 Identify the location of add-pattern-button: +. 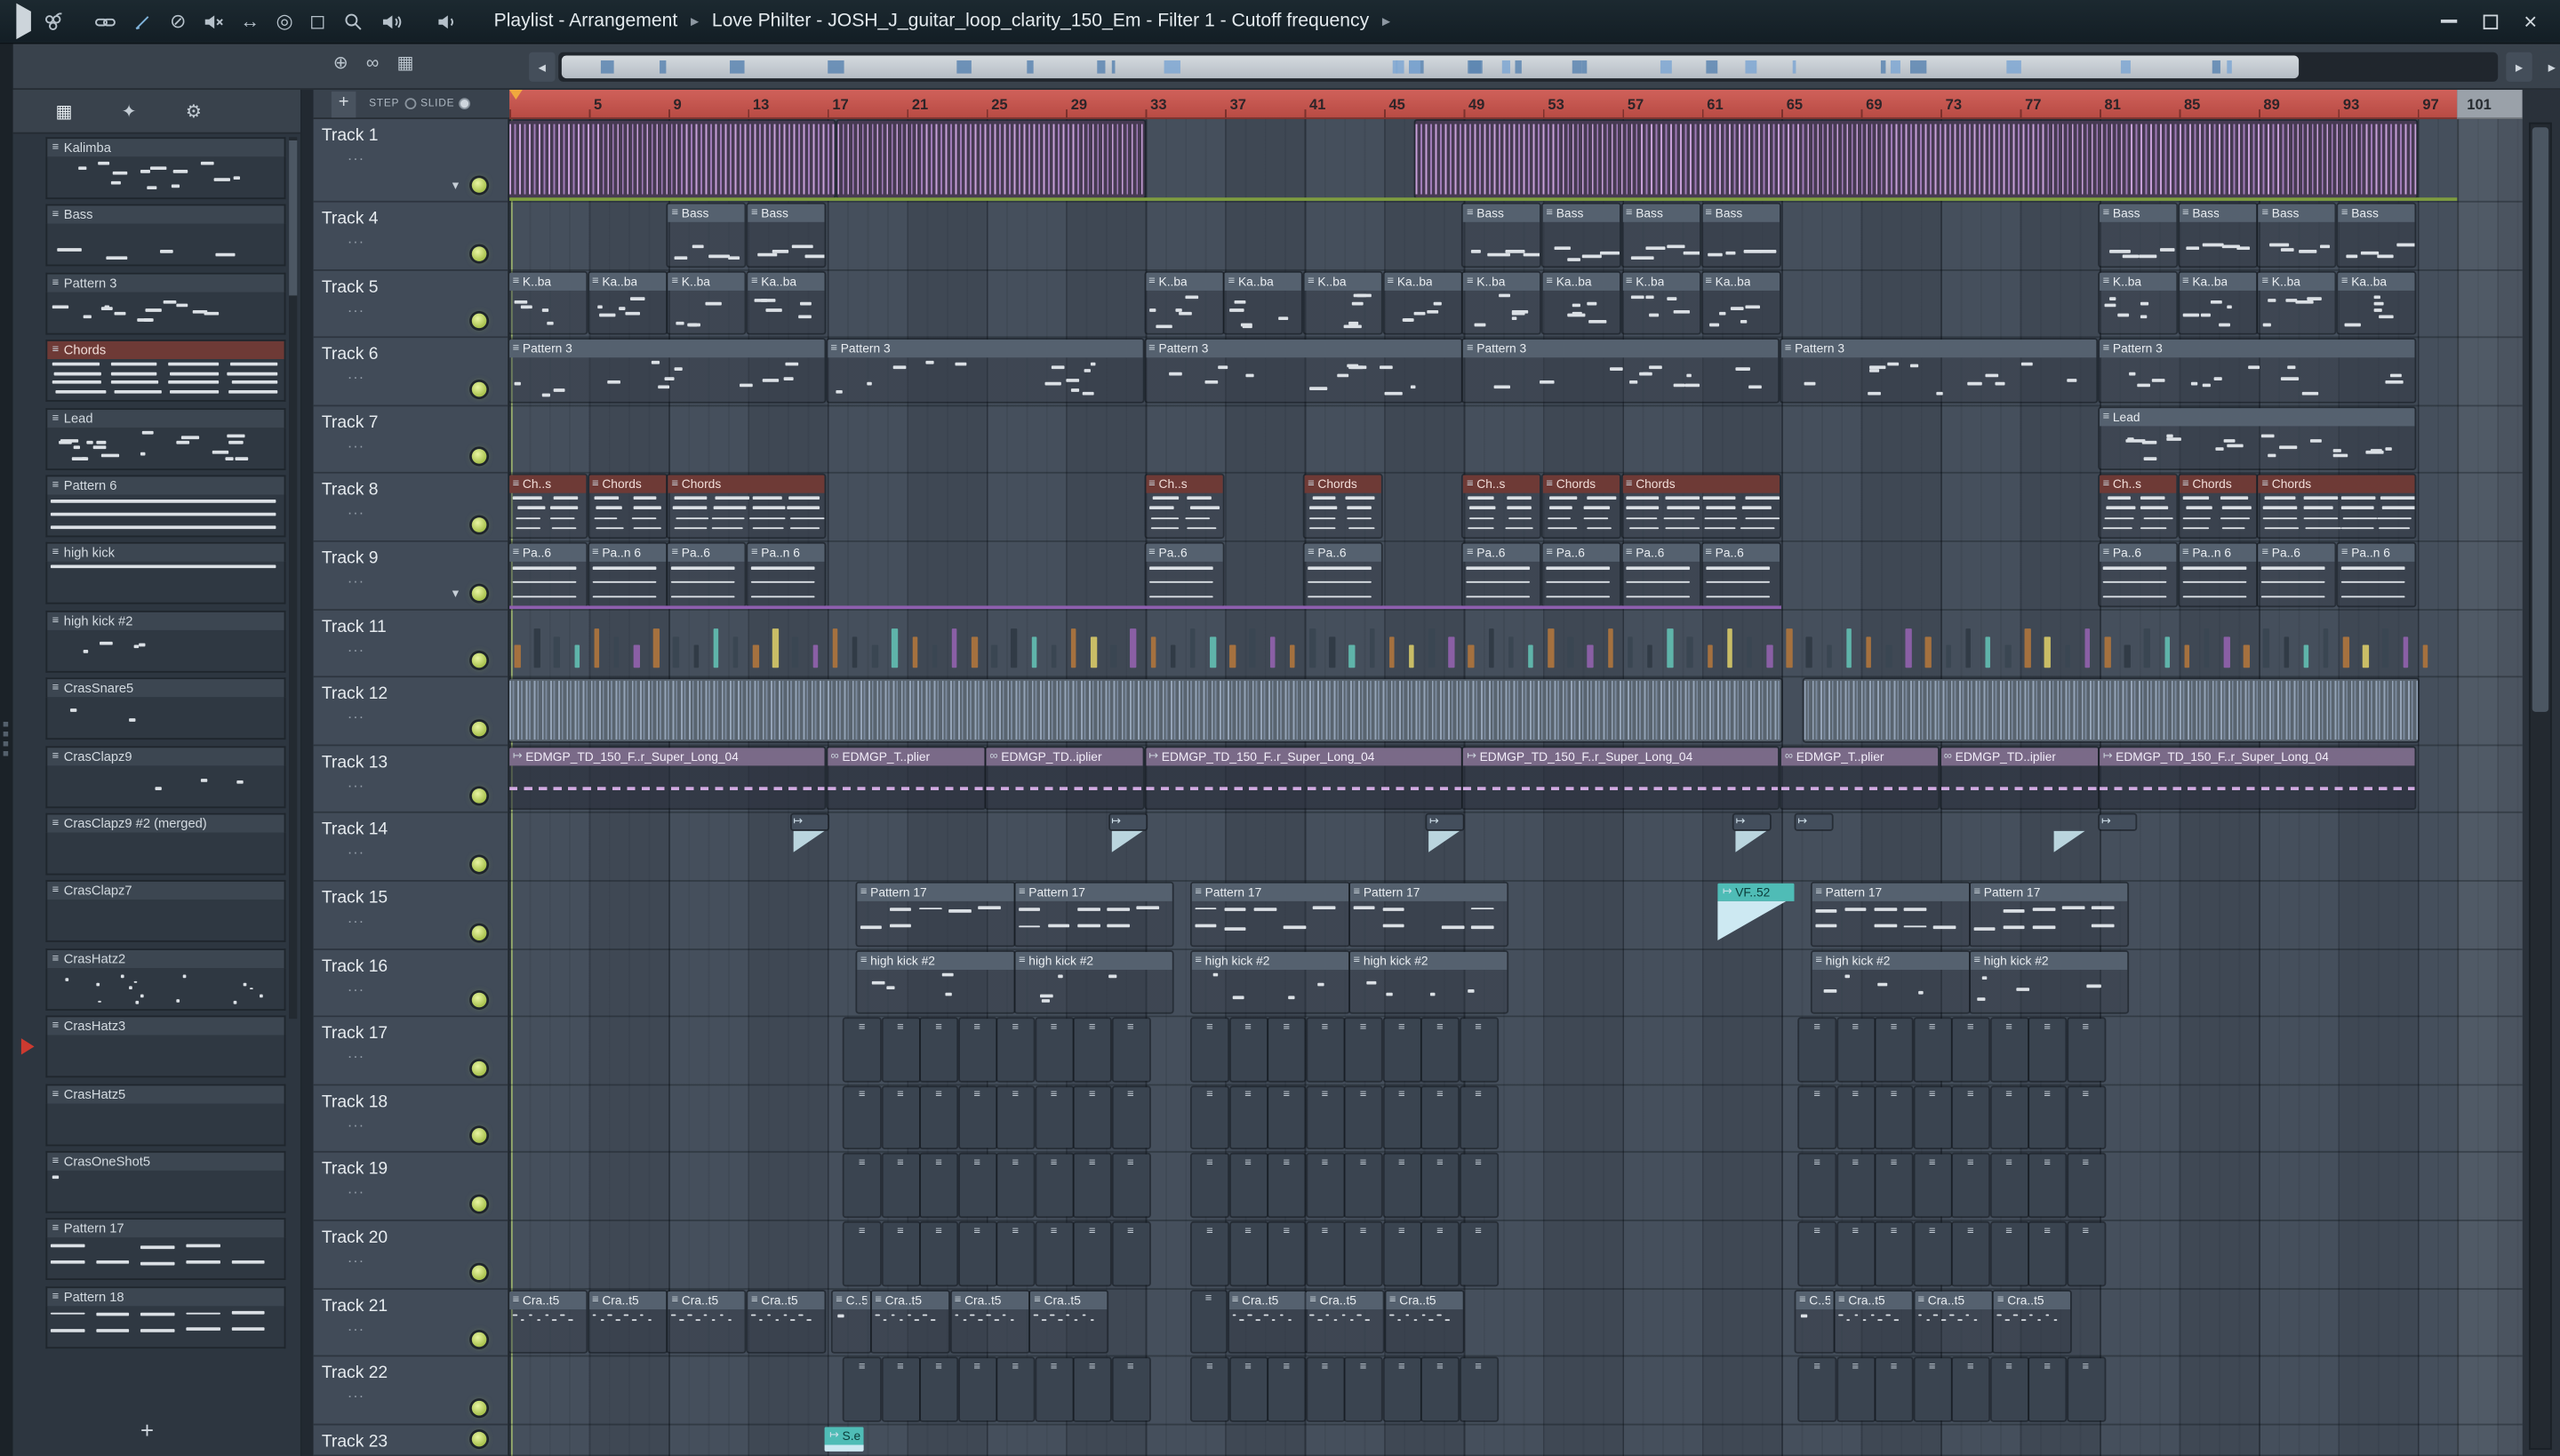
(147, 1430).